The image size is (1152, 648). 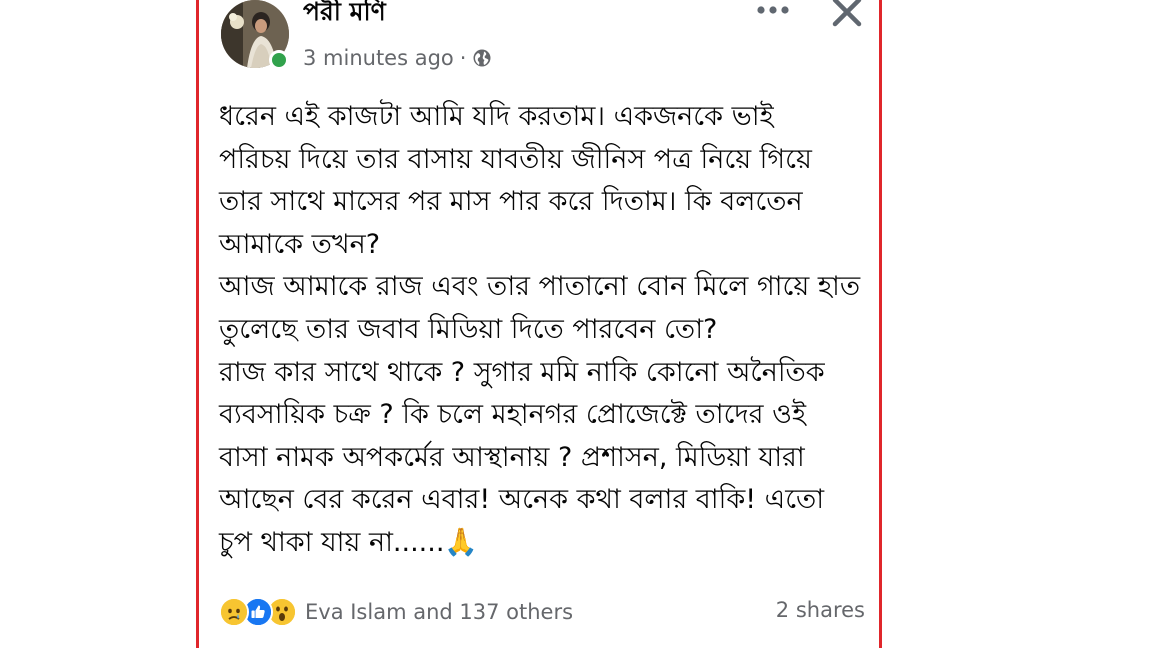 I want to click on more-options-icon, so click(x=773, y=11).